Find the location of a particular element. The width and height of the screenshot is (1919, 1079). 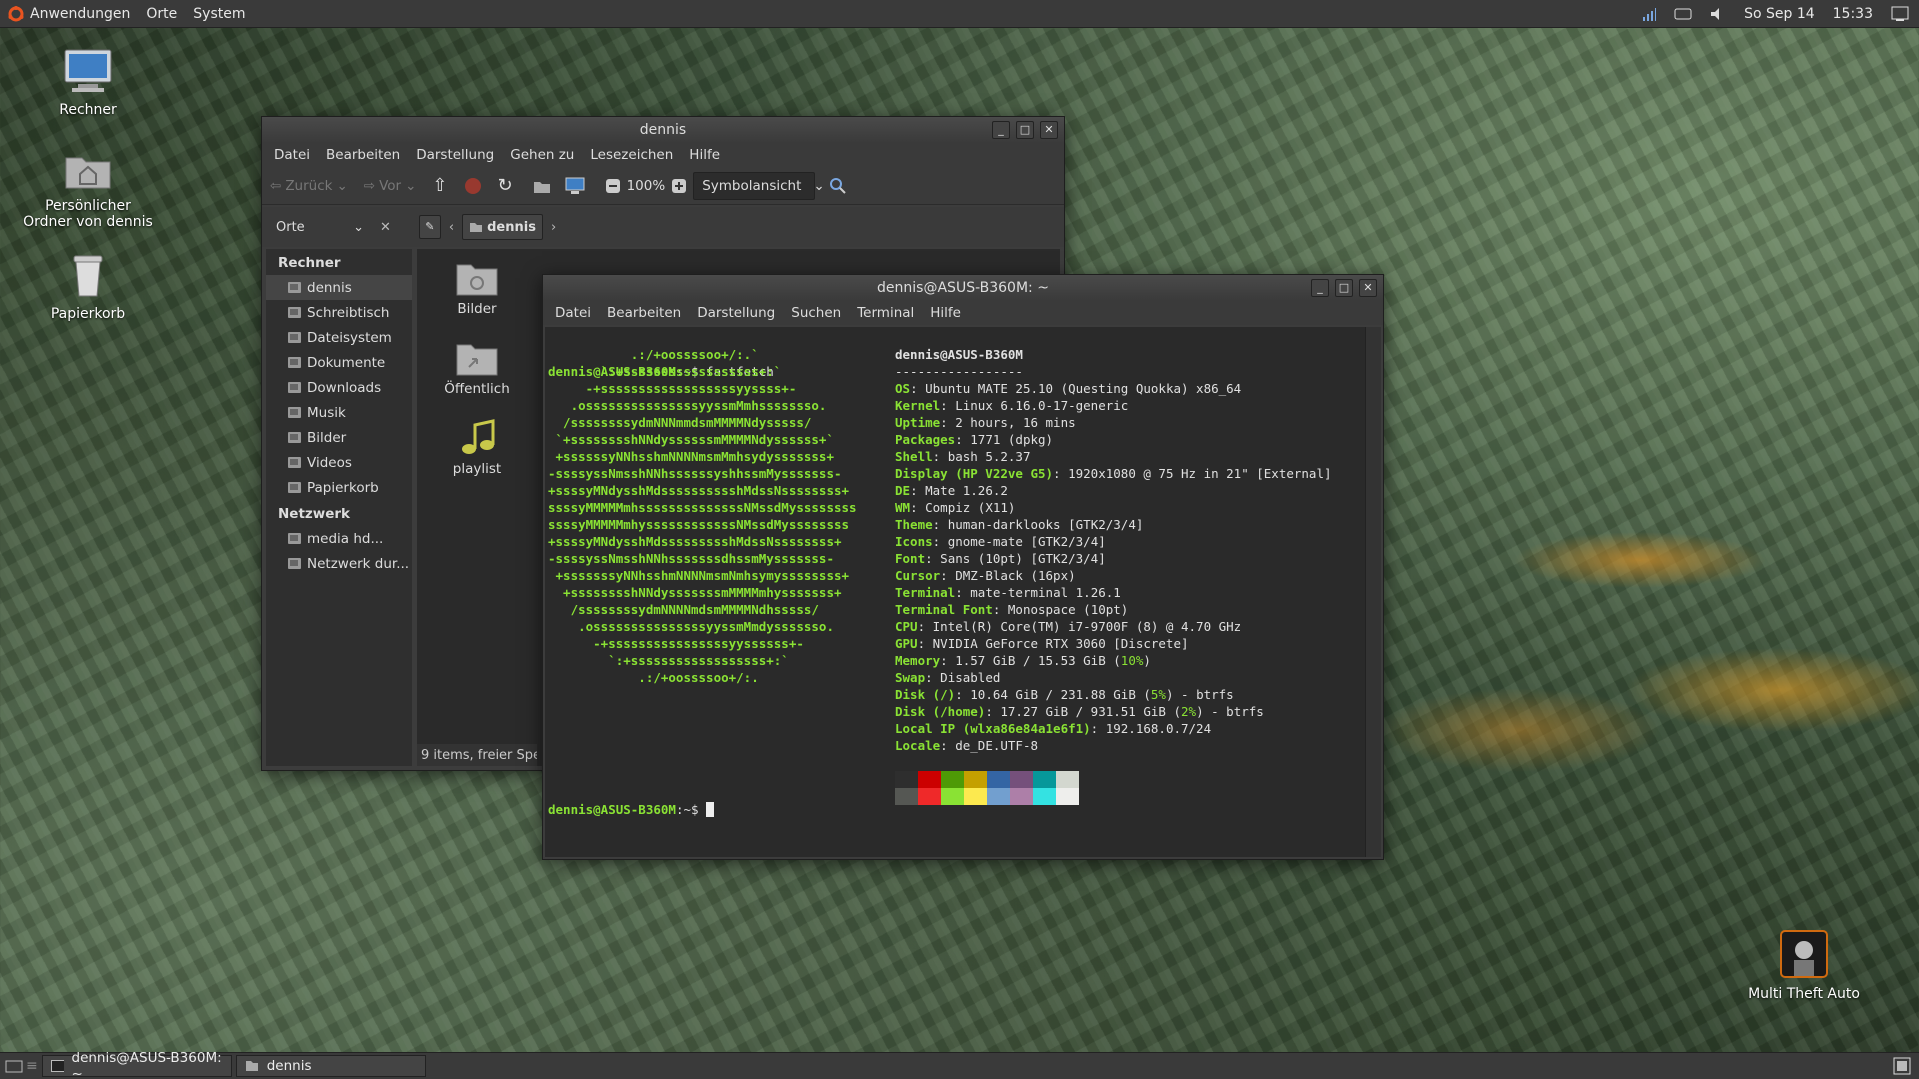

sidebar-item: Dokumente is located at coordinates (339, 362).